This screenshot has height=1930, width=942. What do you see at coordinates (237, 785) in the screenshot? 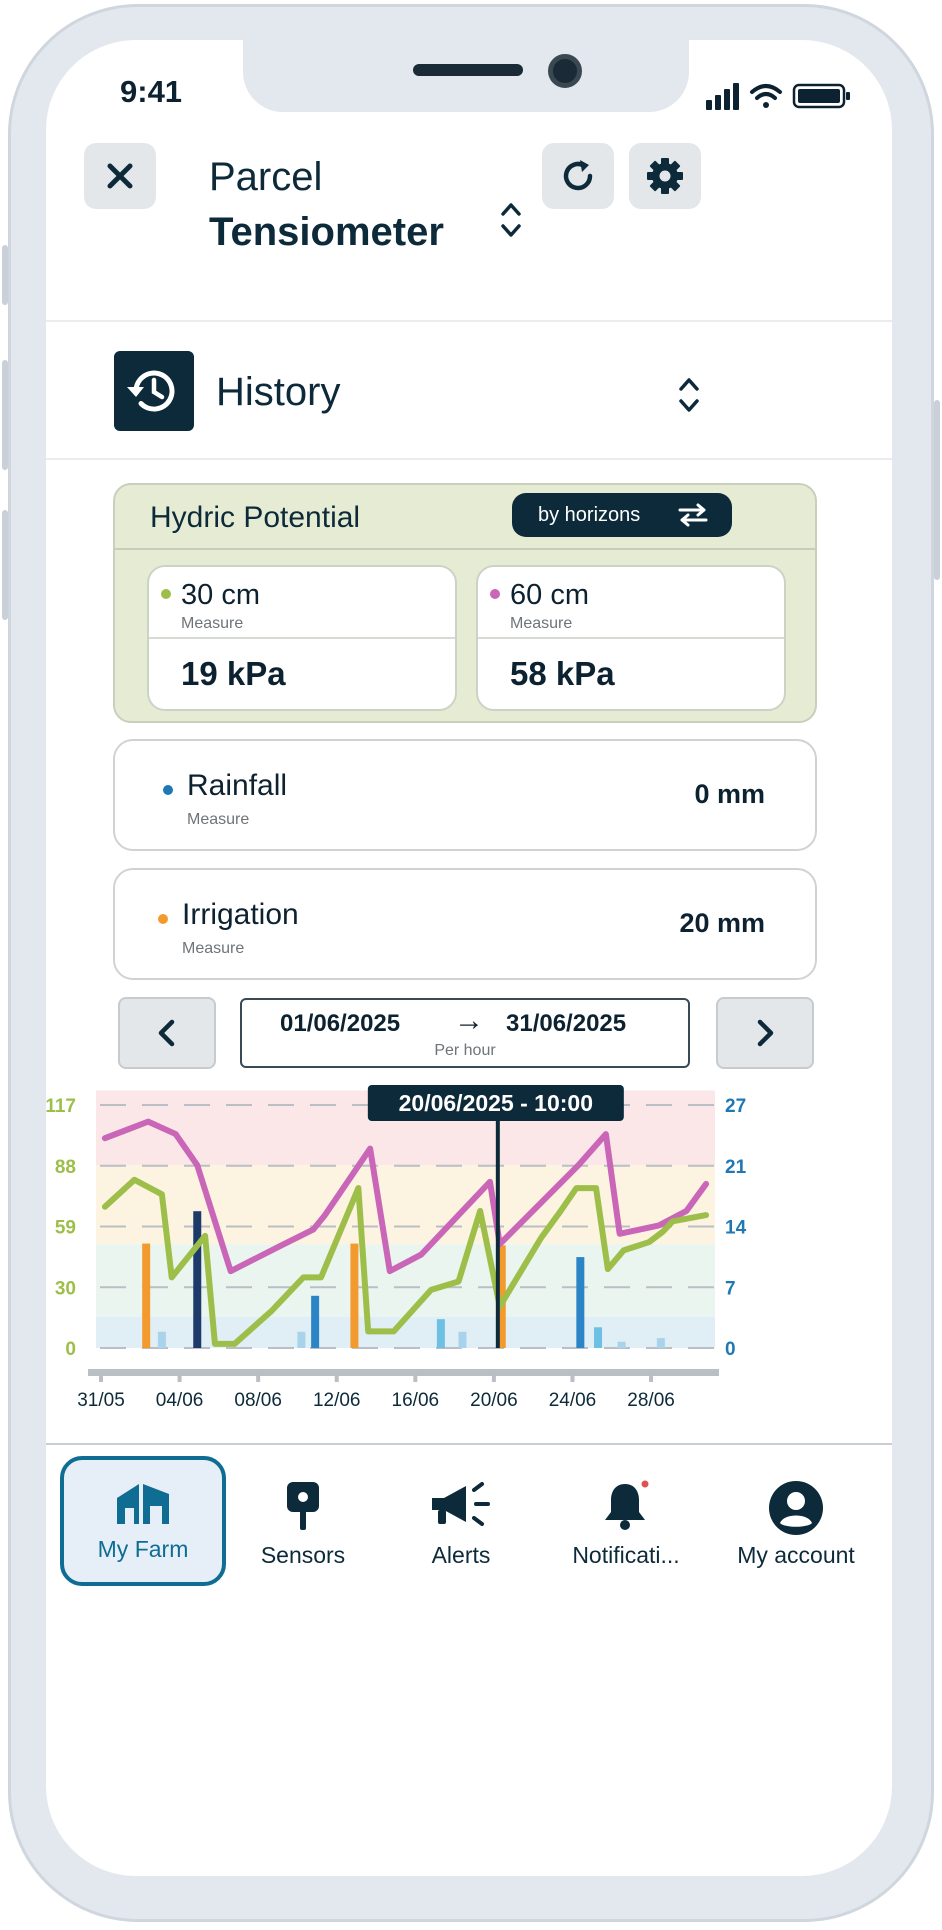
I see `rainfall-label: Rainfall` at bounding box center [237, 785].